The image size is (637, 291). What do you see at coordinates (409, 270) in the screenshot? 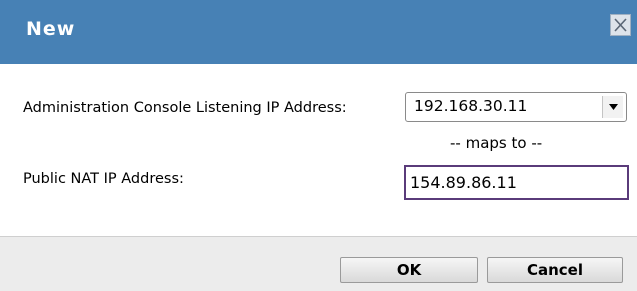
I see `ok-button: OK` at bounding box center [409, 270].